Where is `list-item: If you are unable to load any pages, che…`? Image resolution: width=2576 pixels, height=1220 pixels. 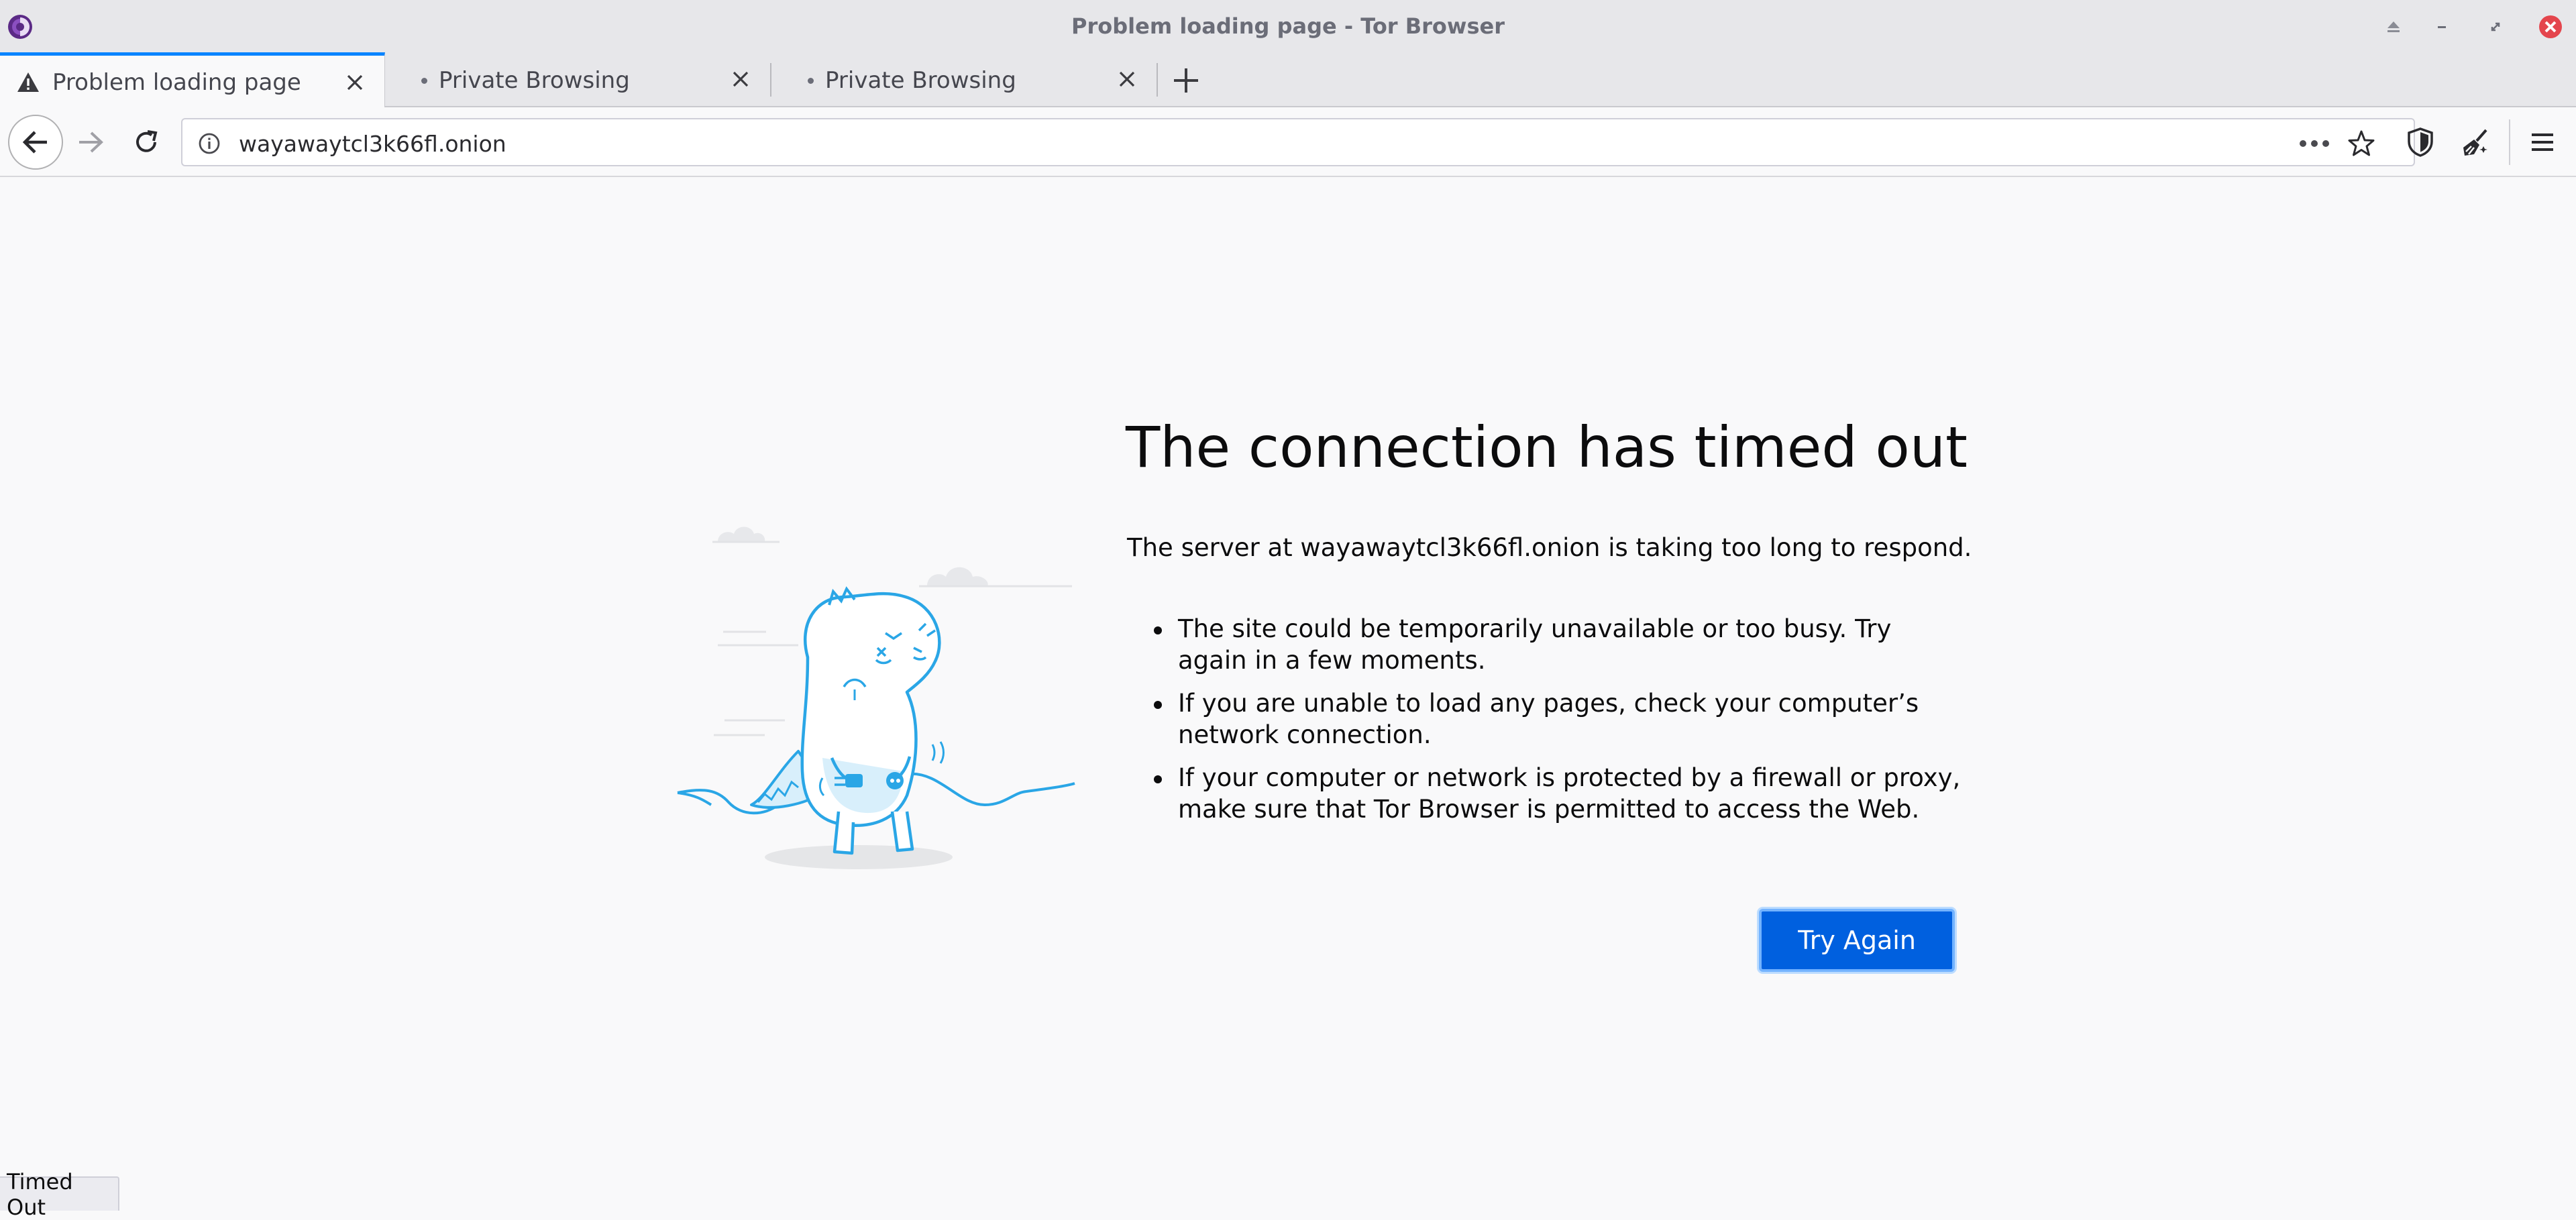
list-item: If you are unable to load any pages, che… is located at coordinates (1546, 719).